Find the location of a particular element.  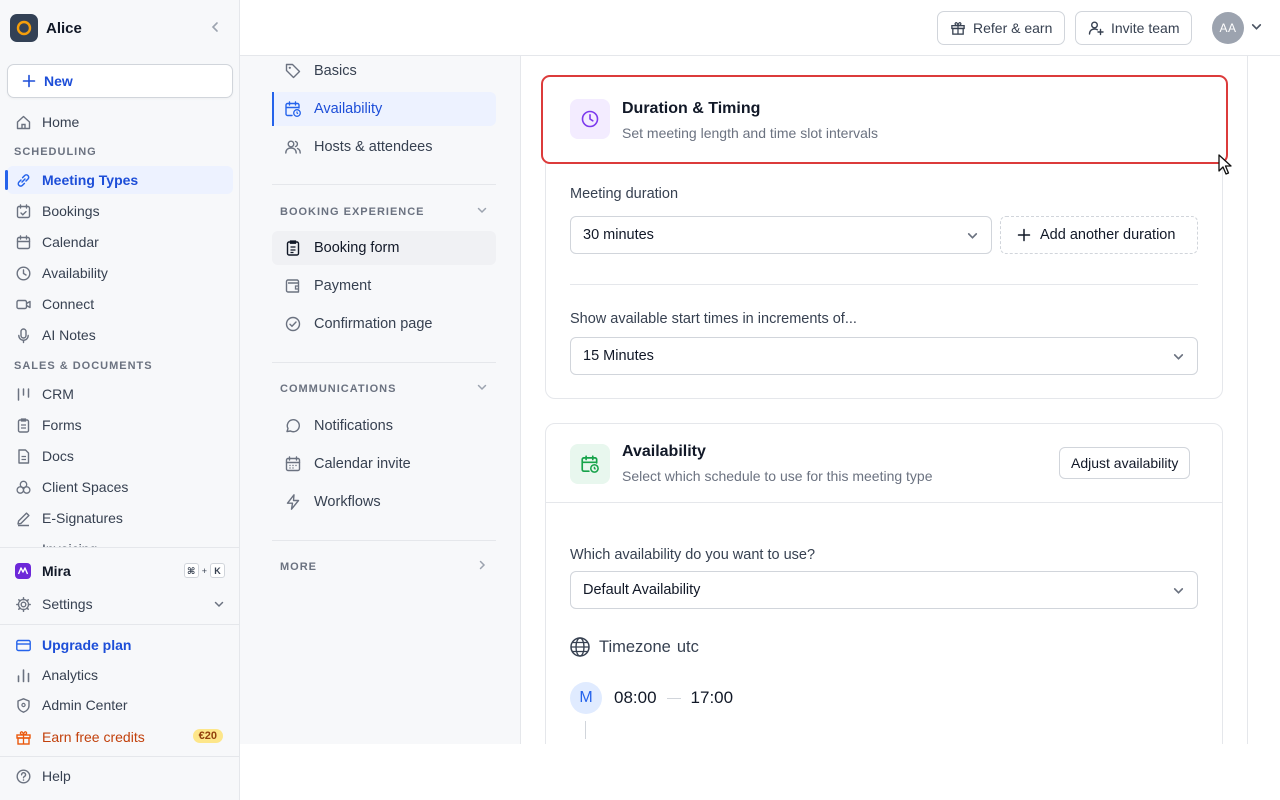

sidebar-item-label: Meeting Types is located at coordinates (90, 180).